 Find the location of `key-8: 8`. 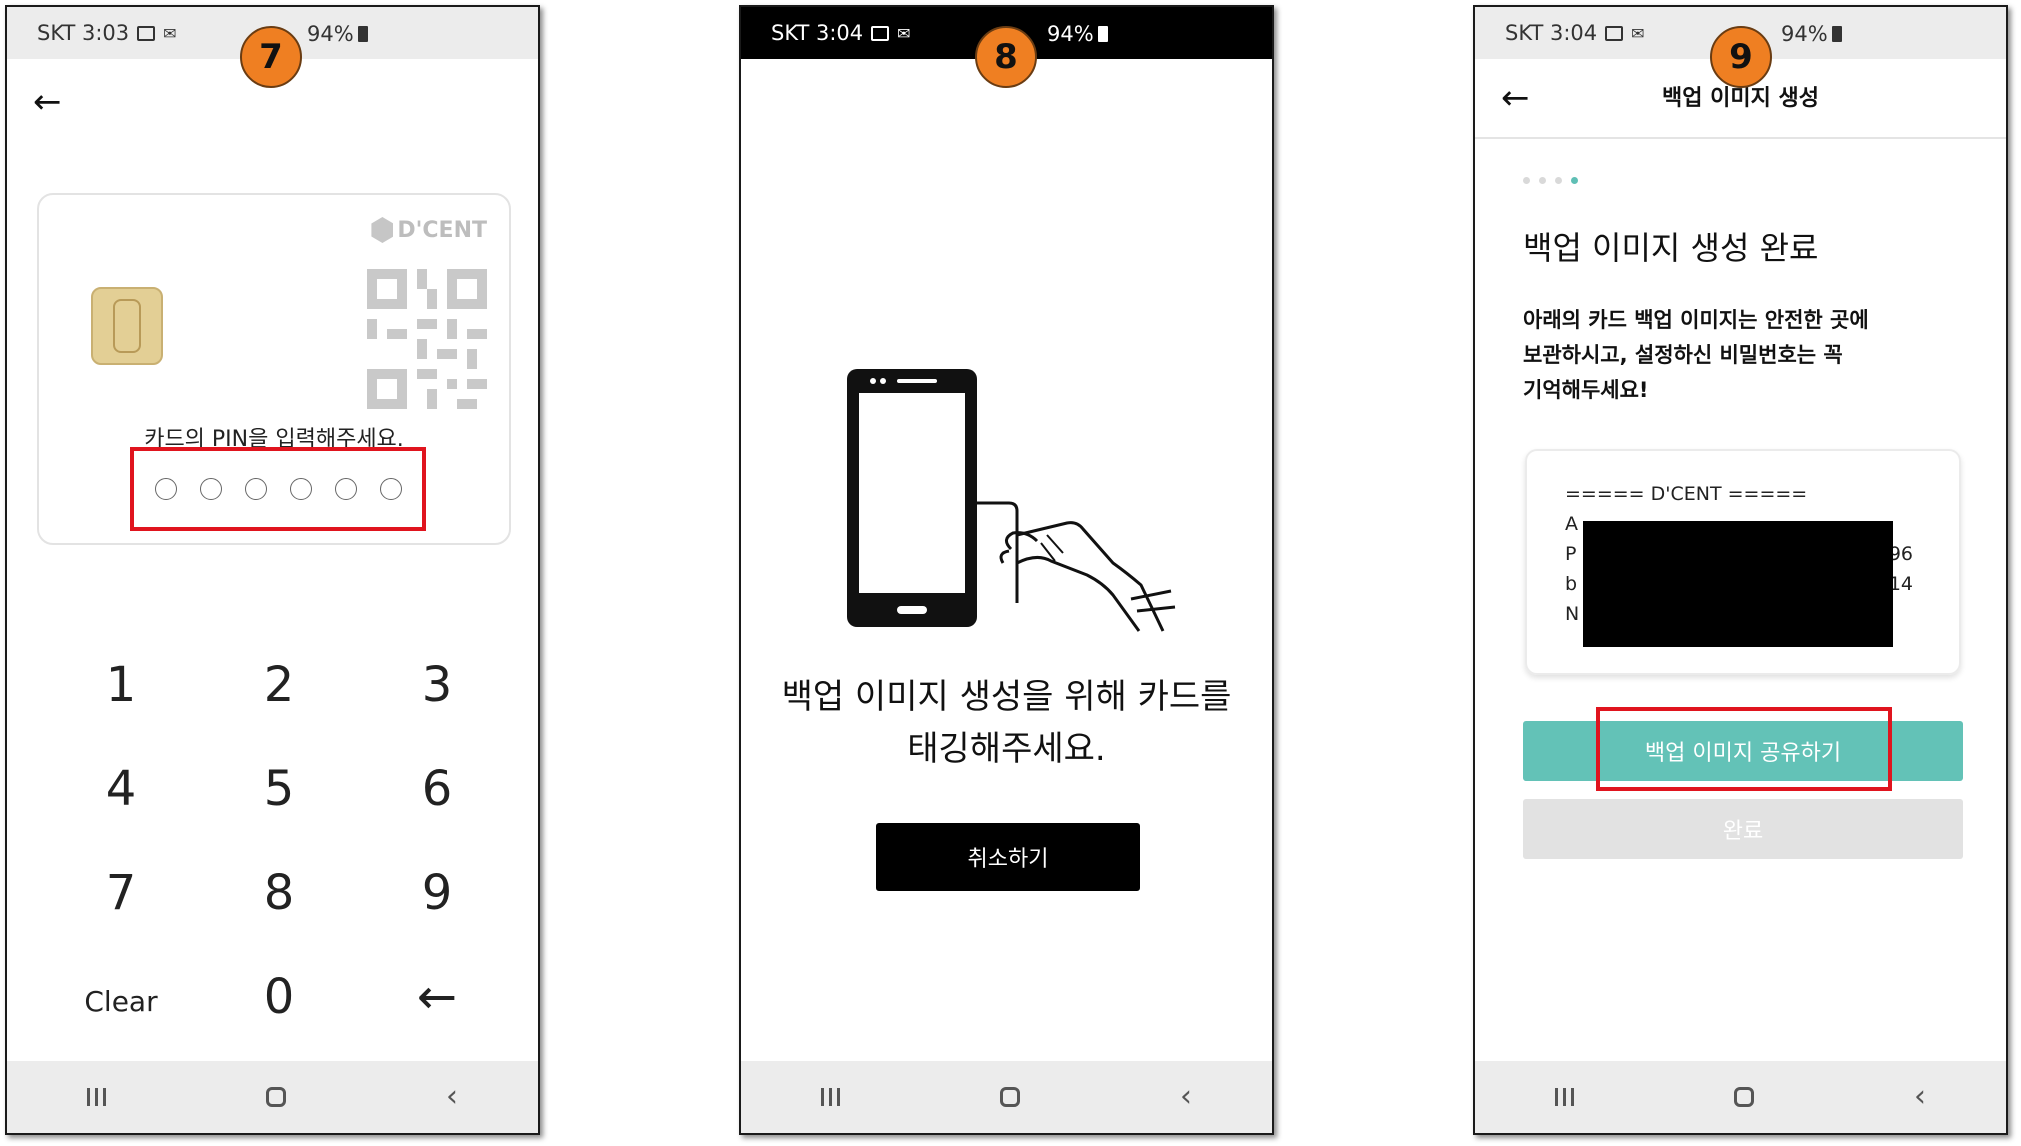

key-8: 8 is located at coordinates (279, 893).